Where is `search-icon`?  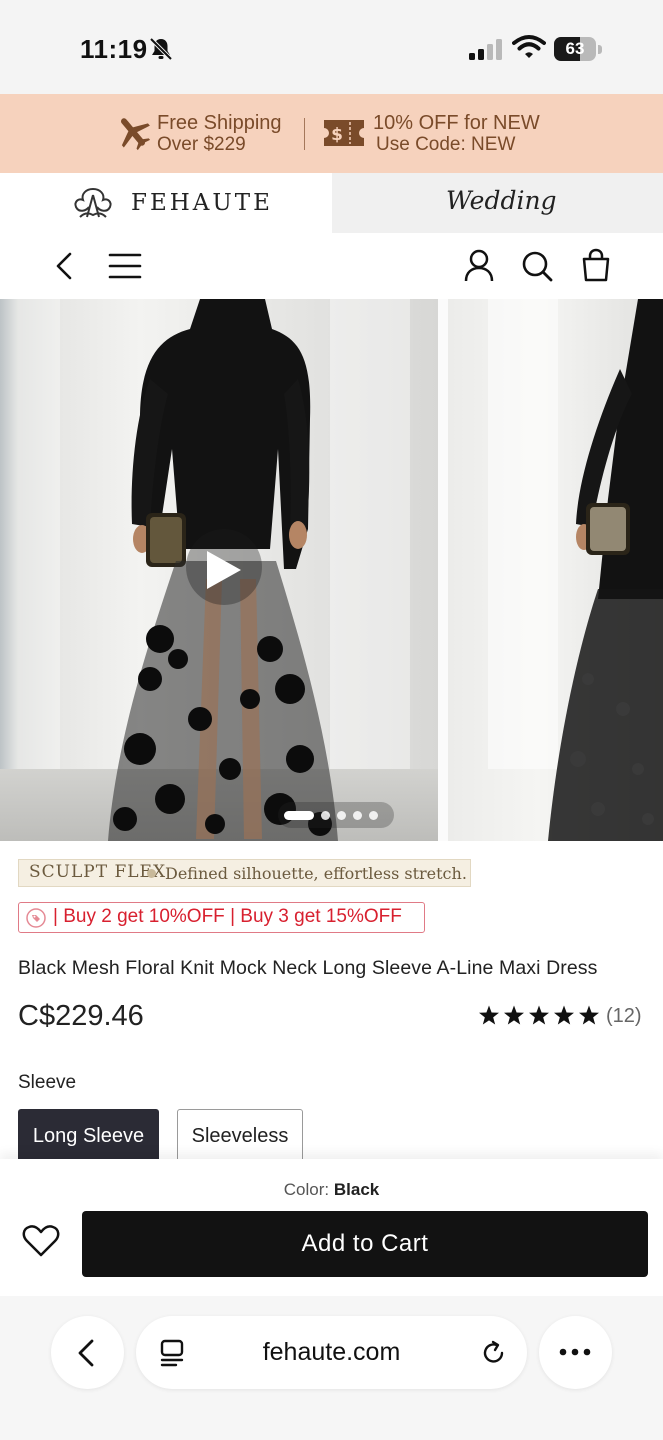 search-icon is located at coordinates (537, 266).